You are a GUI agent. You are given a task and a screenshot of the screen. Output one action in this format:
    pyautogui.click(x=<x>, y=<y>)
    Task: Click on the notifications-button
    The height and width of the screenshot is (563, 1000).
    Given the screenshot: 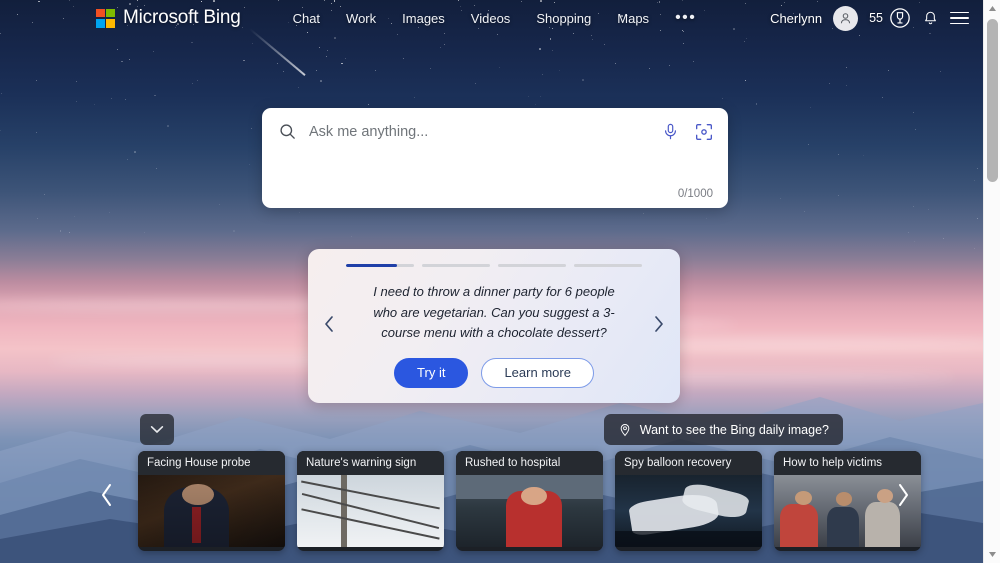 What is the action you would take?
    pyautogui.click(x=930, y=18)
    